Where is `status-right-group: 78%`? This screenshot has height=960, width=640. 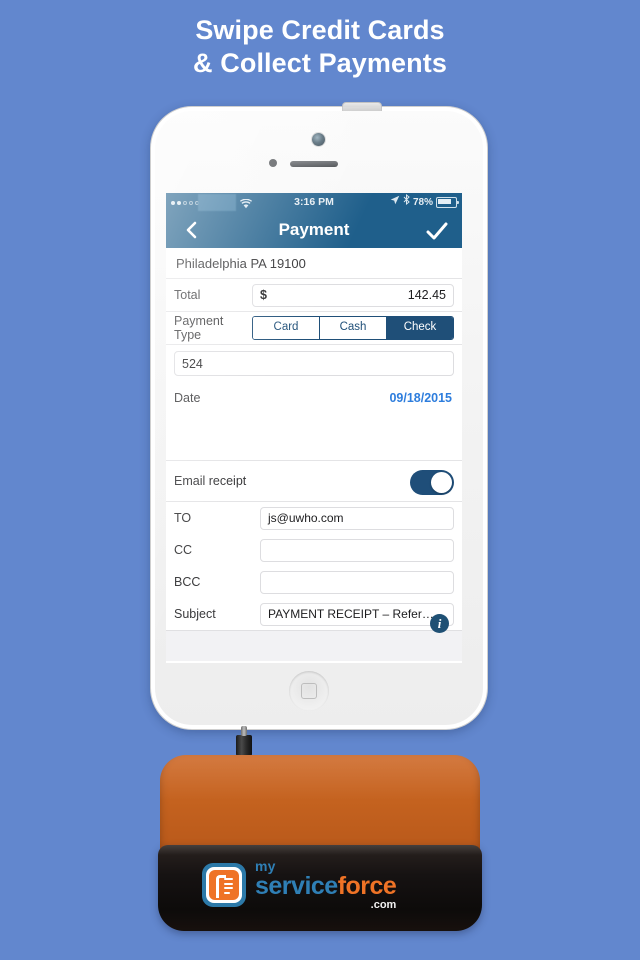
status-right-group: 78% is located at coordinates (424, 202).